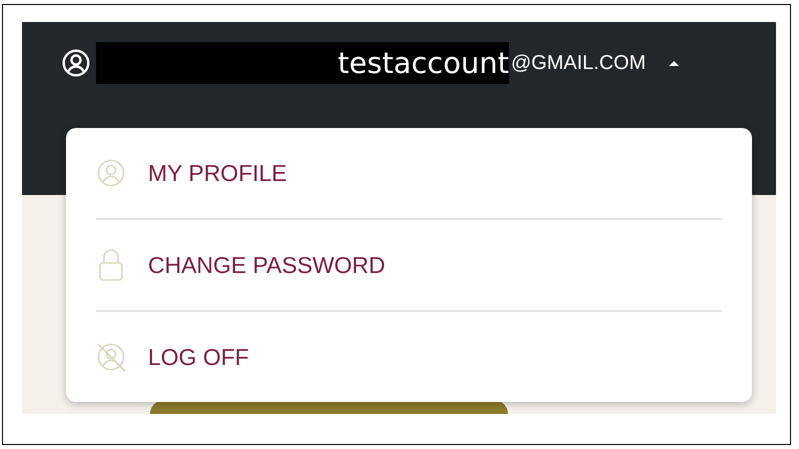 This screenshot has width=799, height=449. What do you see at coordinates (674, 63) in the screenshot?
I see `caret-icon` at bounding box center [674, 63].